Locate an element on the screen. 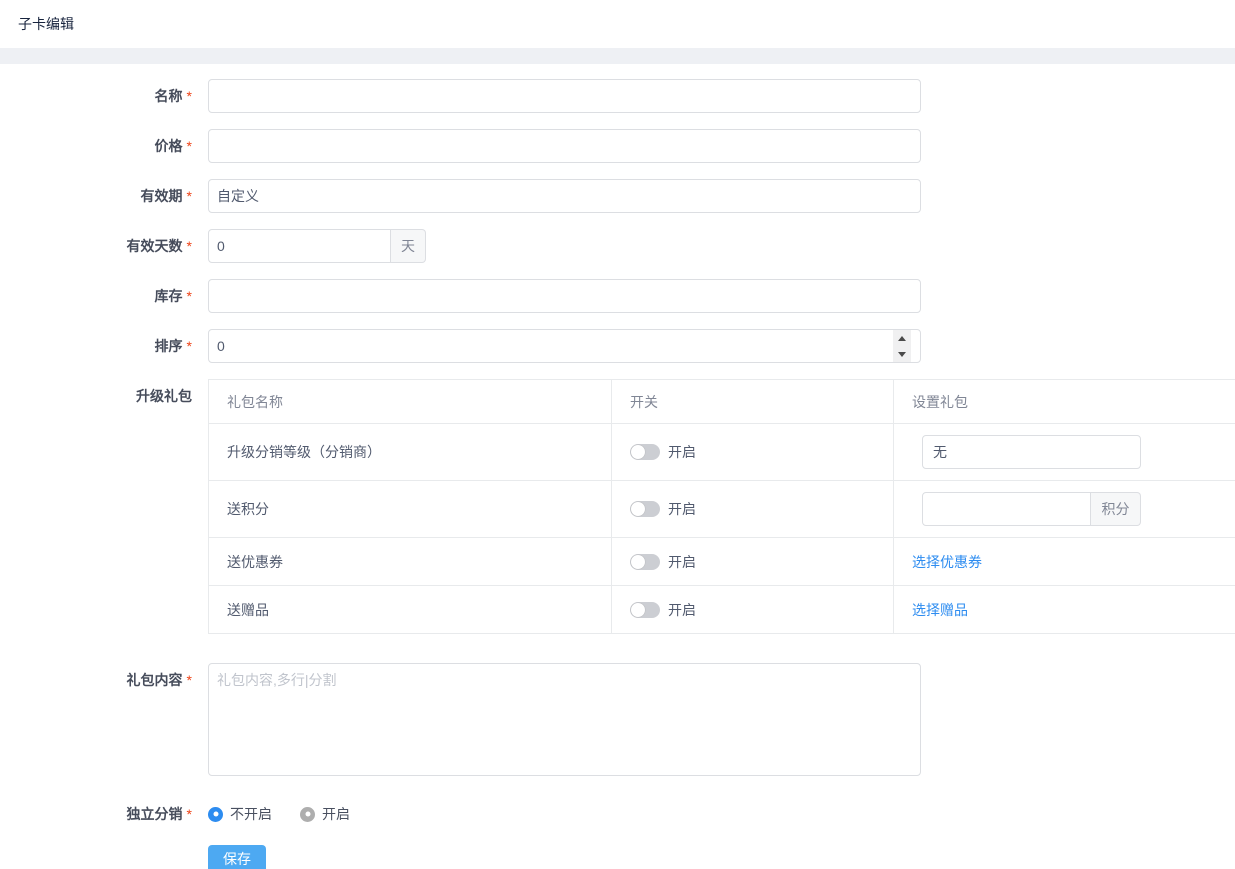 This screenshot has height=869, width=1235. column-header-setting: 设置礼包 is located at coordinates (1064, 401).